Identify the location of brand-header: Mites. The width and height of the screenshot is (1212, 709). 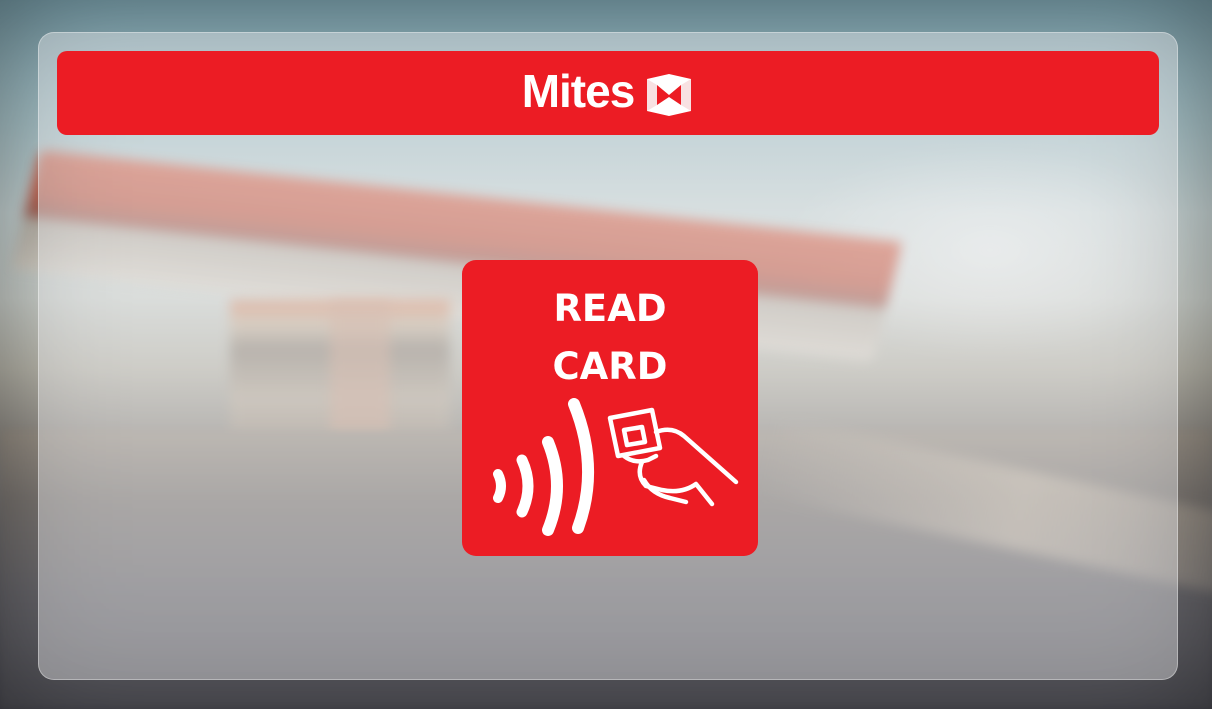
(608, 93).